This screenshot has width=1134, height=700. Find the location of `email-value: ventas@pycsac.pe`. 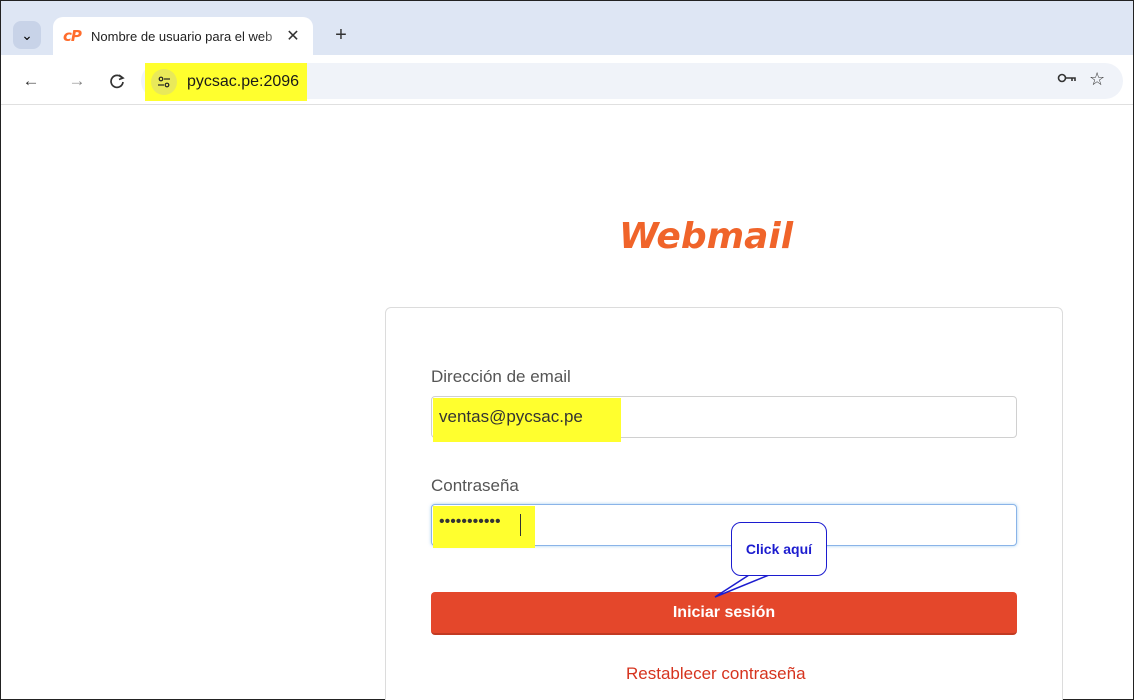

email-value: ventas@pycsac.pe is located at coordinates (511, 416).